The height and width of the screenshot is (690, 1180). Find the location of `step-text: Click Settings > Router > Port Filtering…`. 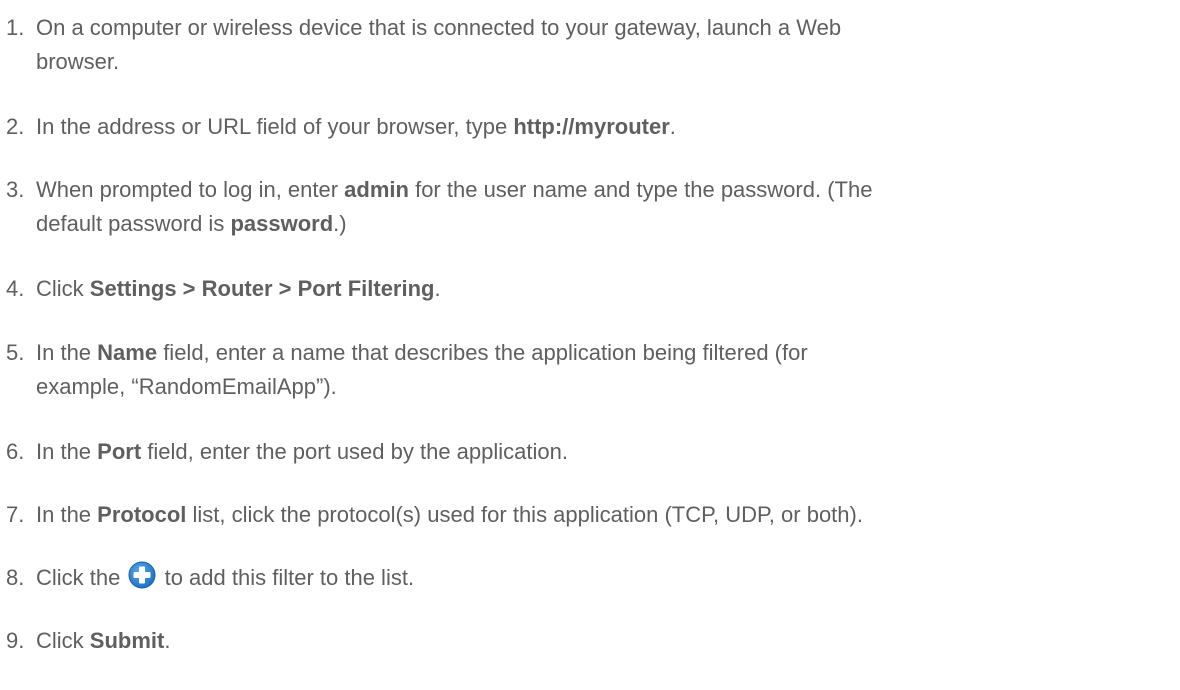

step-text: Click Settings > Router > Port Filtering… is located at coordinates (596, 289).